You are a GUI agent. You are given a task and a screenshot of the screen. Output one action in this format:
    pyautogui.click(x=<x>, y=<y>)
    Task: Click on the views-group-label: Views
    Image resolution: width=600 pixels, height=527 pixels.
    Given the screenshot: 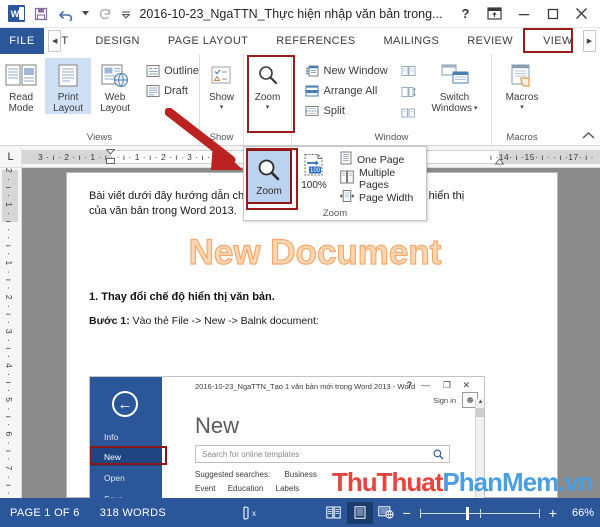 What is the action you would take?
    pyautogui.click(x=99, y=137)
    